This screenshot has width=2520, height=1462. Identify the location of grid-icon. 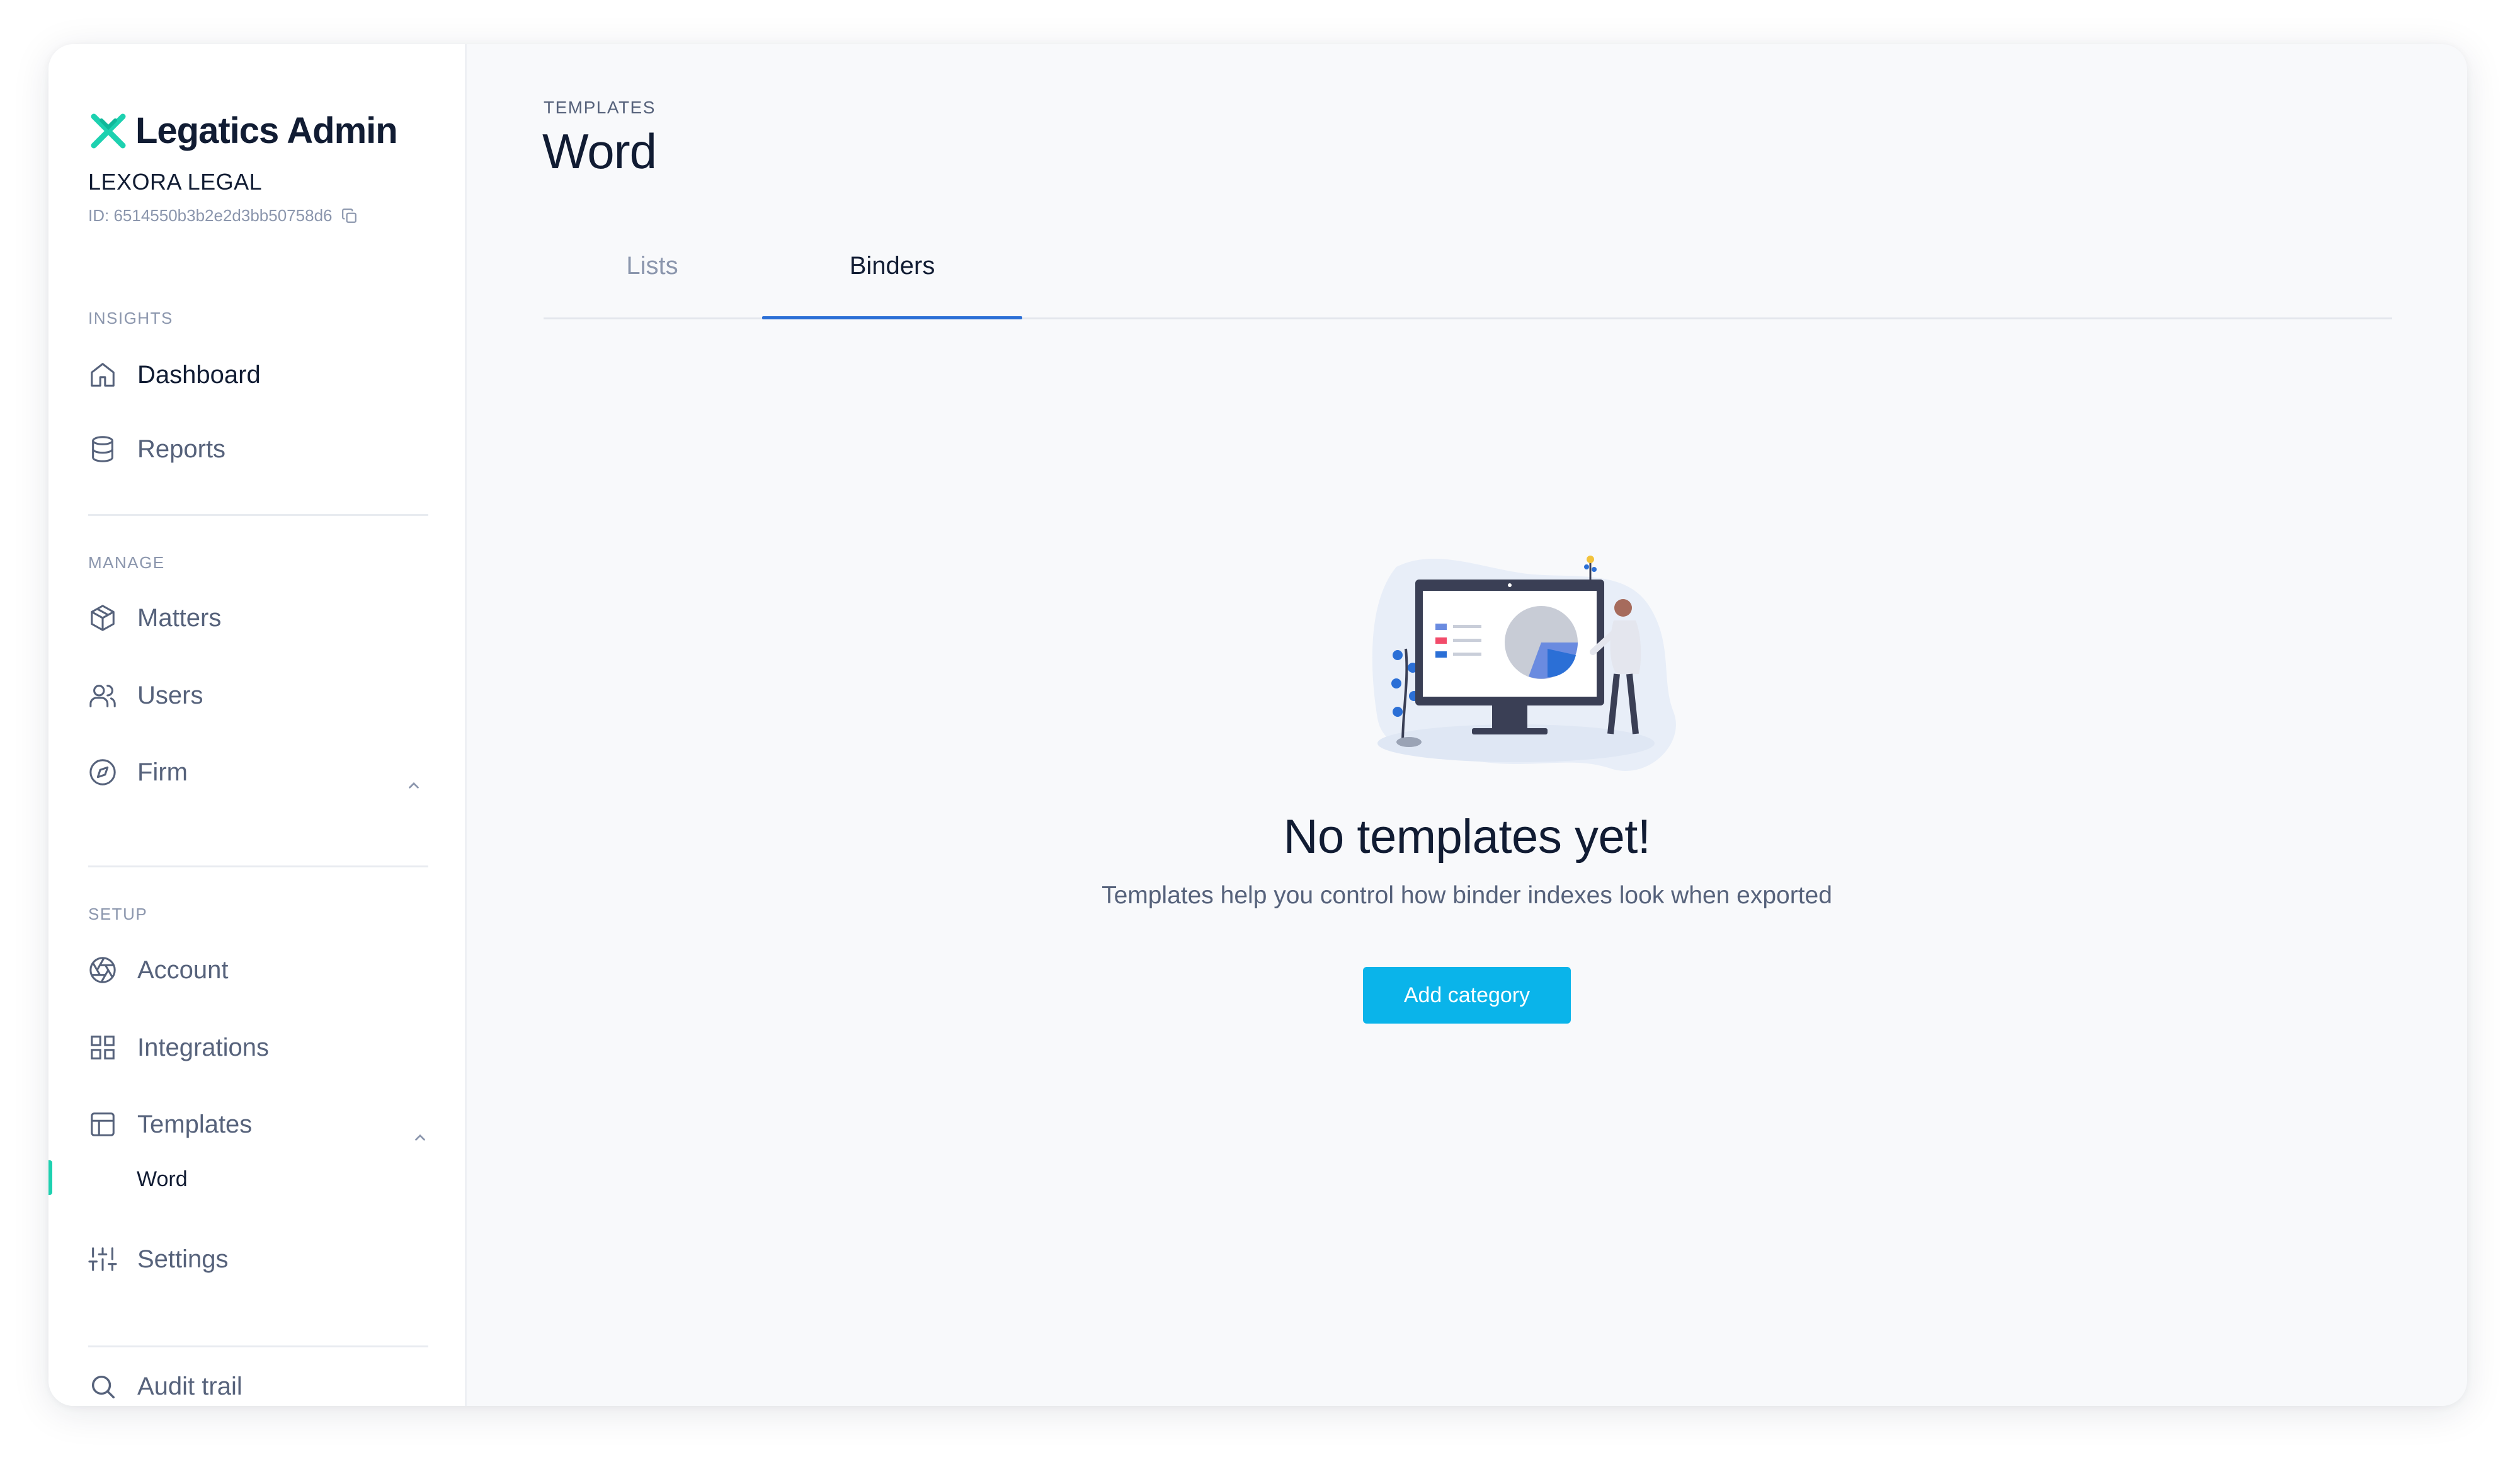
(102, 1047).